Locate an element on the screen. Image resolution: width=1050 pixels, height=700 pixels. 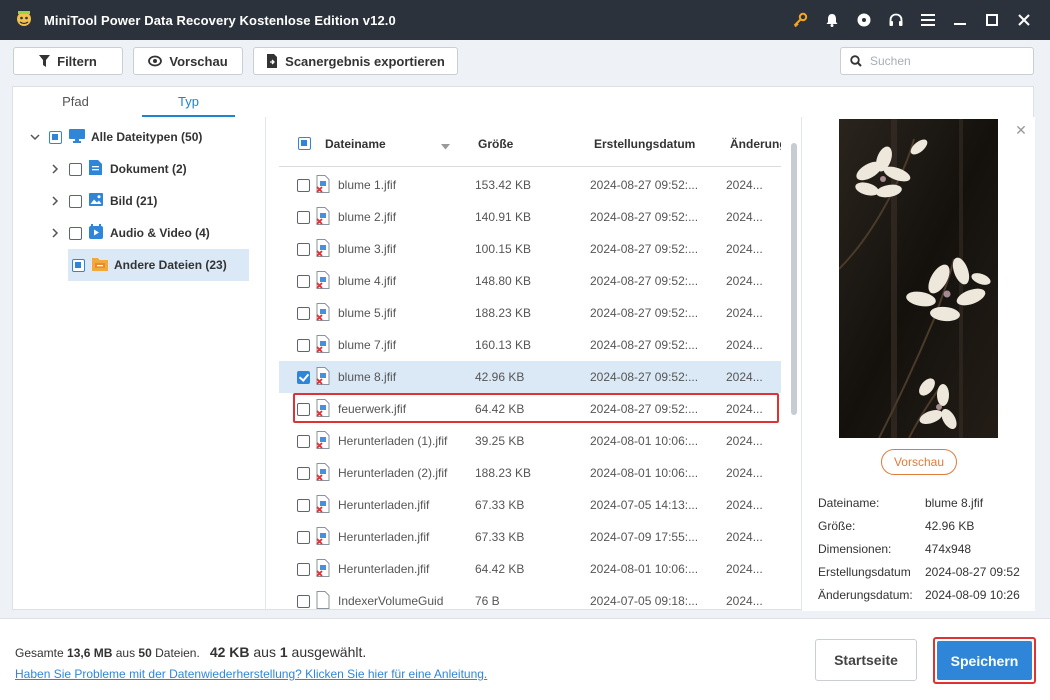
scrollbar-thumb is located at coordinates (794, 279).